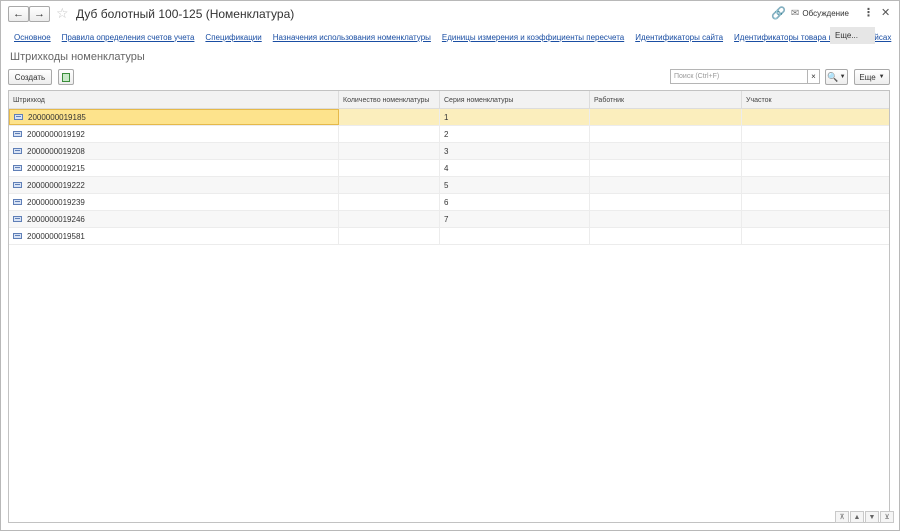 The width and height of the screenshot is (900, 531). What do you see at coordinates (820, 13) in the screenshot?
I see `discussion-button: ✉ Обсуждение` at bounding box center [820, 13].